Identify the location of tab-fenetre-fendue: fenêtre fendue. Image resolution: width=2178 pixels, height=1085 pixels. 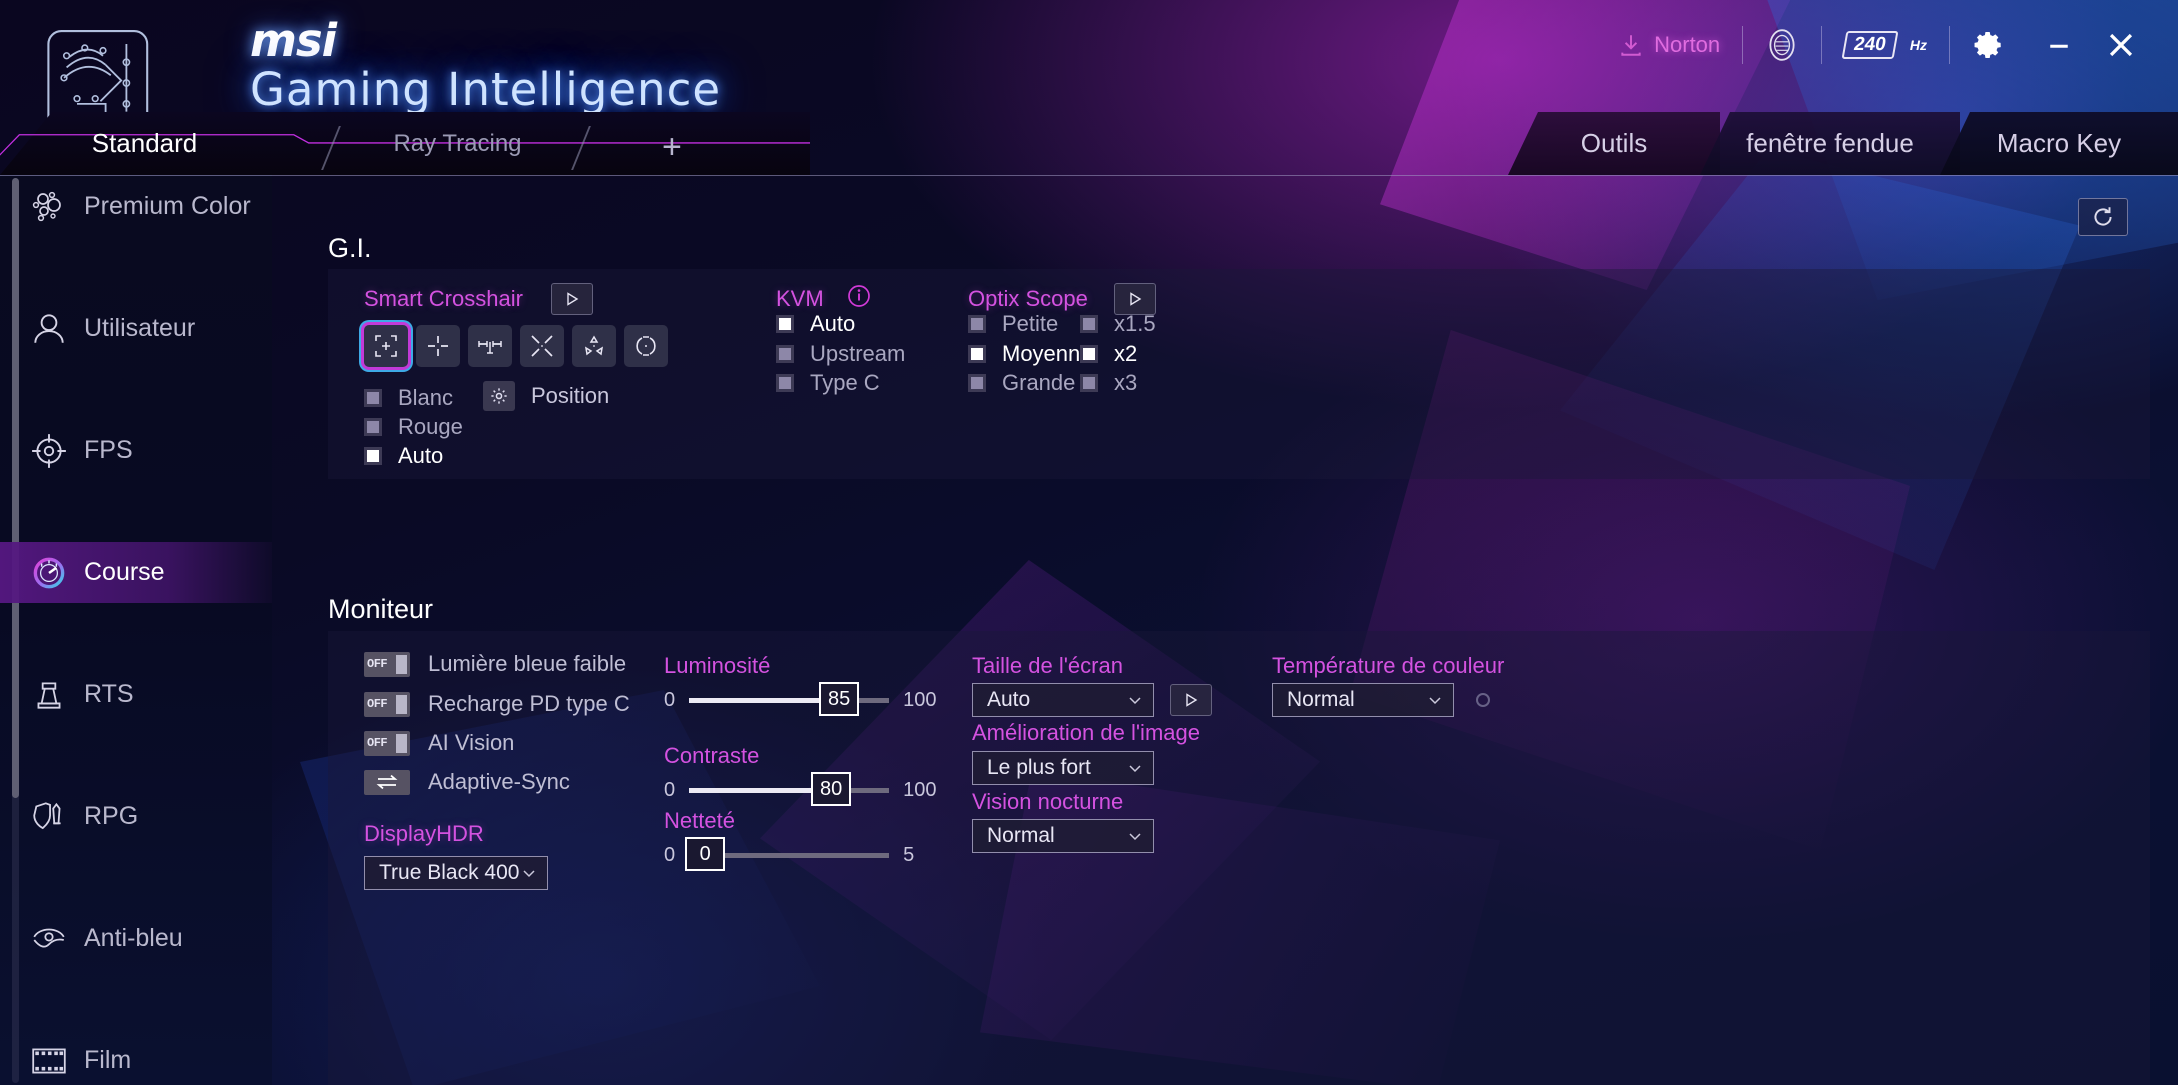
(1830, 143).